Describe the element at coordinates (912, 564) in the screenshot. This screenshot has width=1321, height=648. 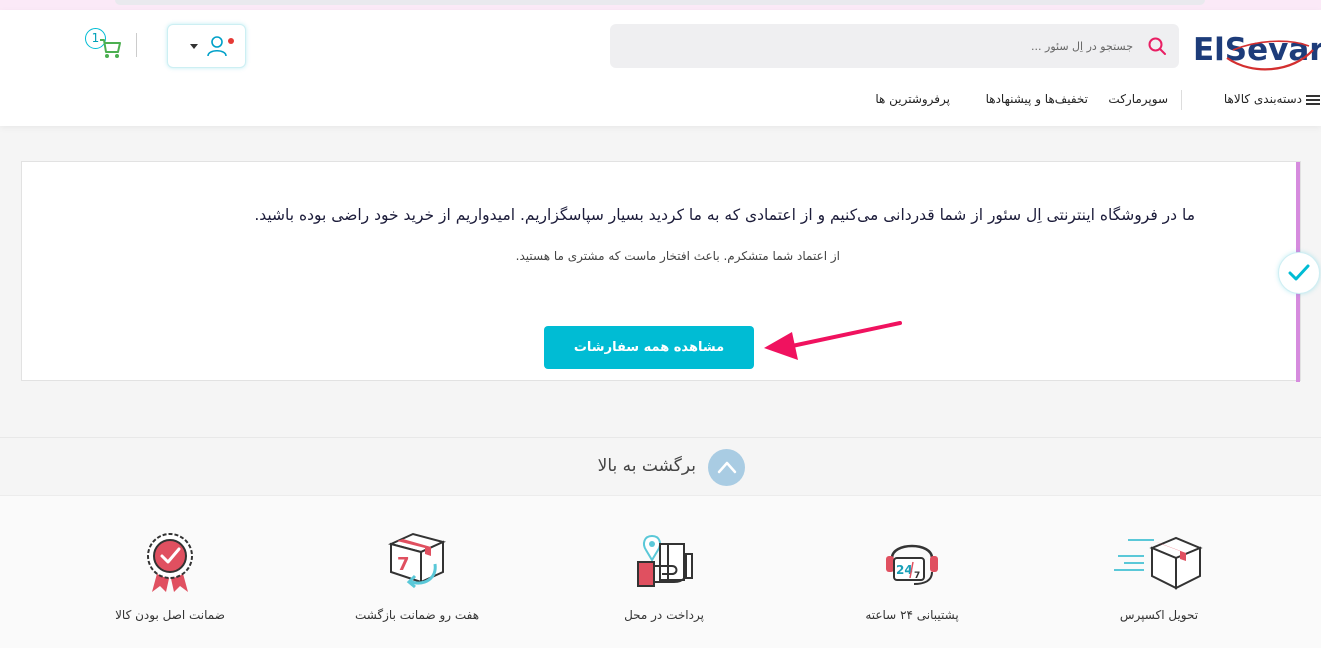
I see `support-24-7-icon: 24 7` at that location.